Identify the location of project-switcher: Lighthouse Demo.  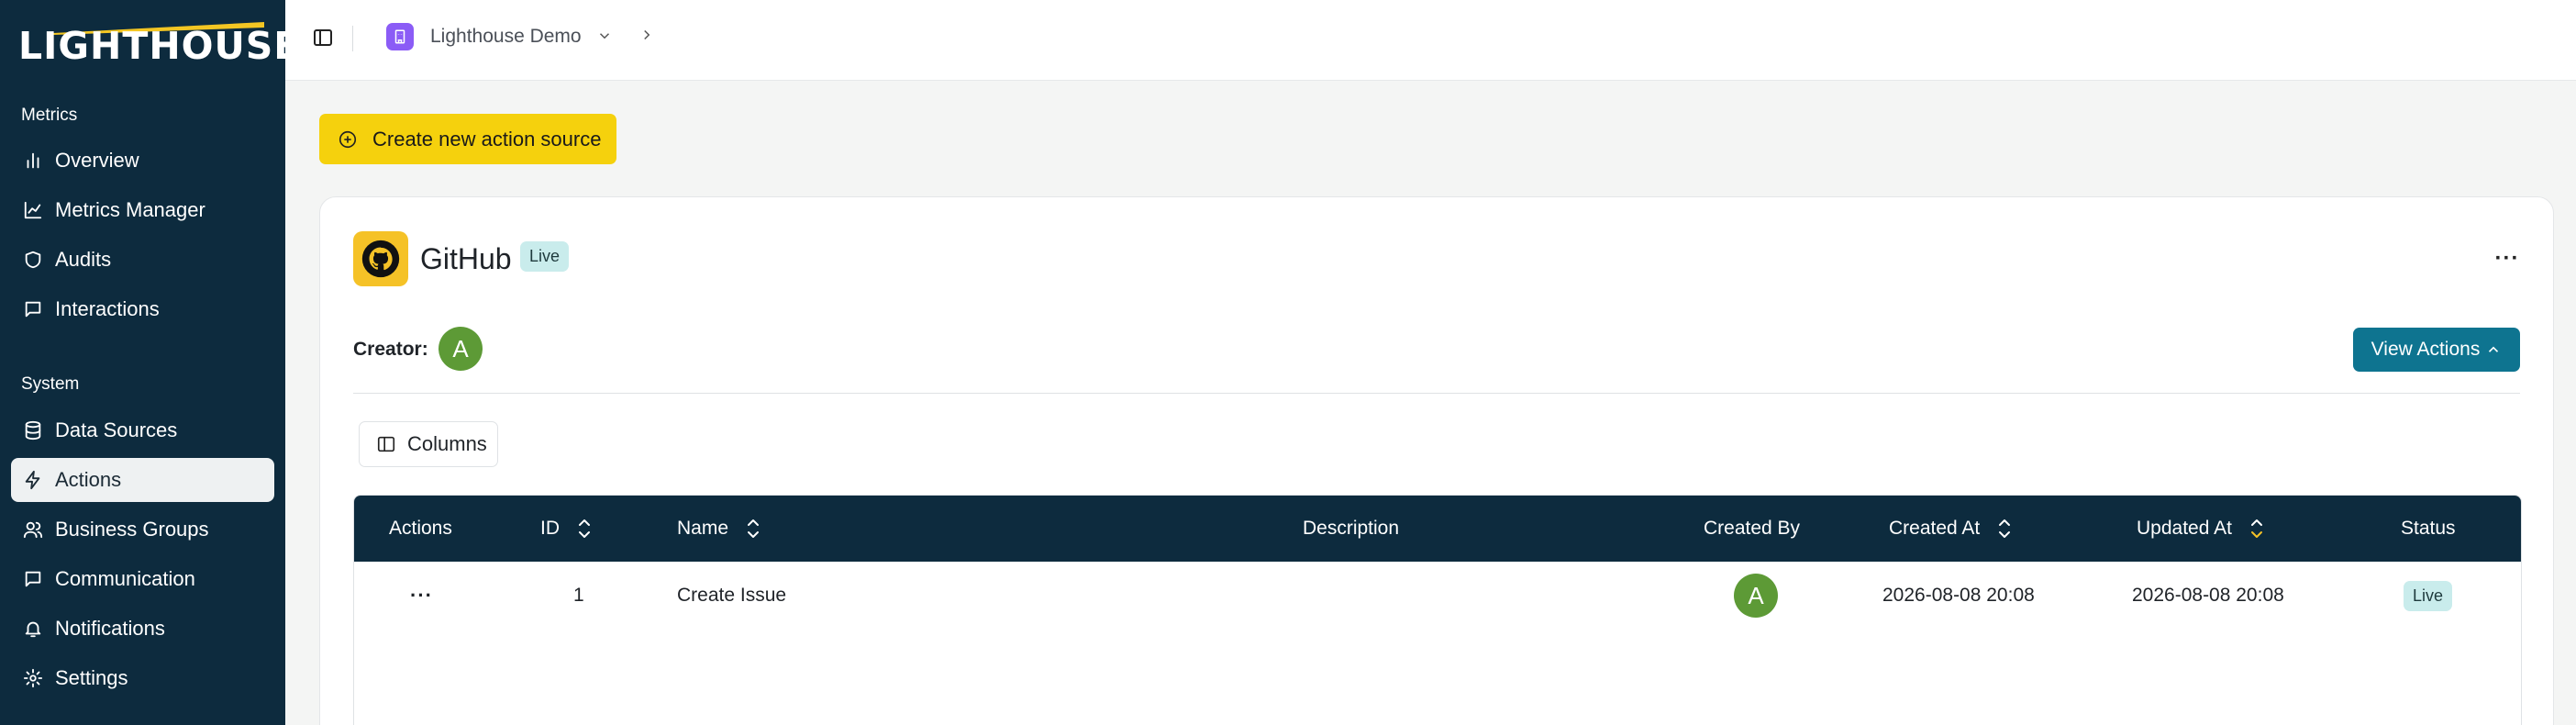
(500, 36).